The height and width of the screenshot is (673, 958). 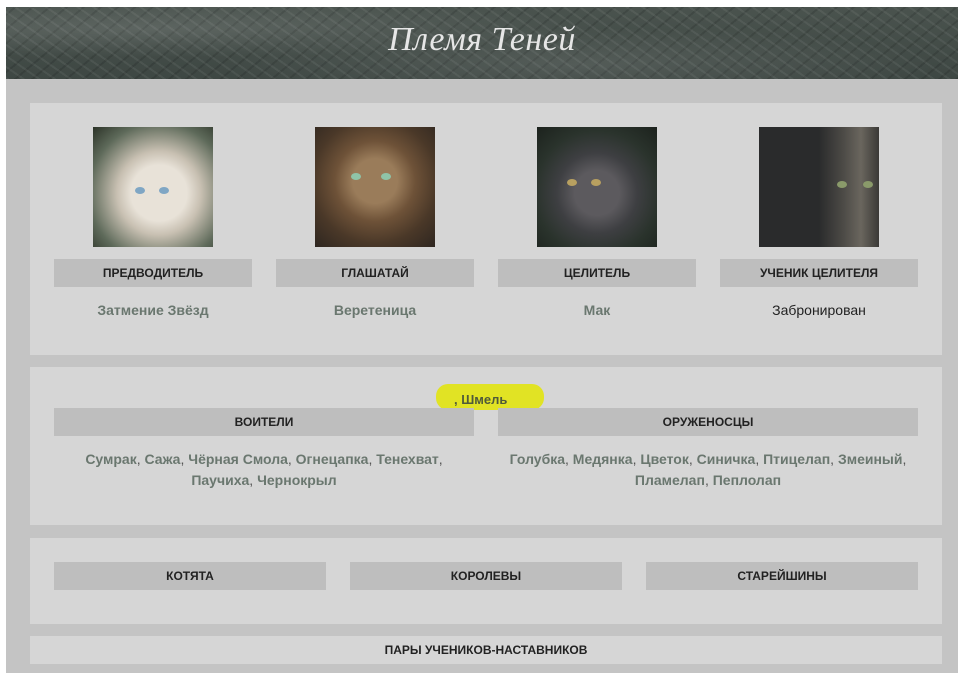 I want to click on role-holder-link: Веретеница, so click(x=375, y=310).